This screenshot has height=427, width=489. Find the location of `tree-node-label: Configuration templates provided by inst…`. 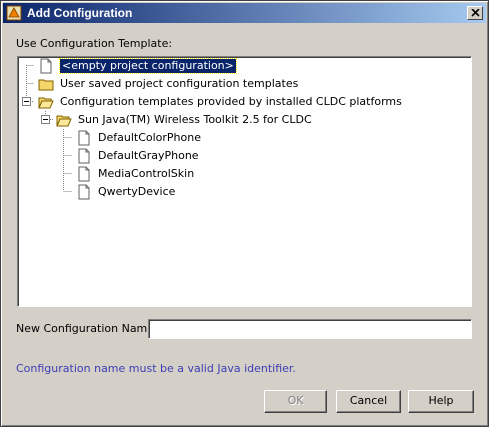

tree-node-label: Configuration templates provided by inst… is located at coordinates (231, 101).